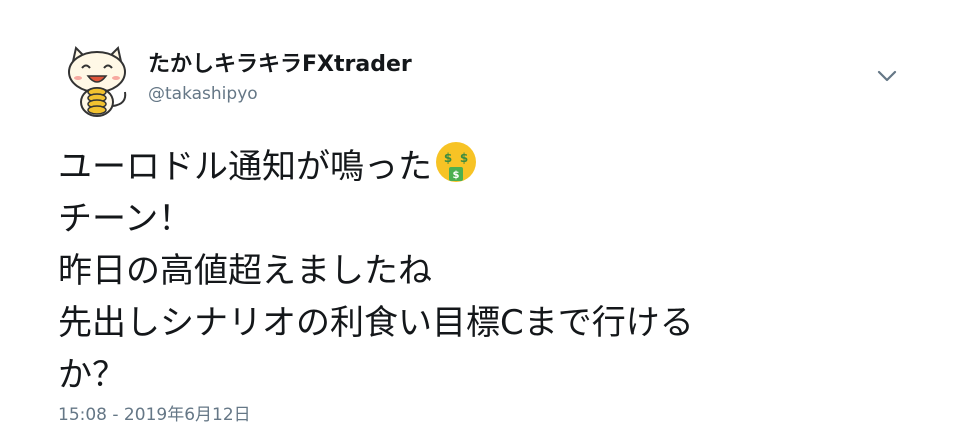  What do you see at coordinates (125, 219) in the screenshot?
I see `tweet-line: チーン！` at bounding box center [125, 219].